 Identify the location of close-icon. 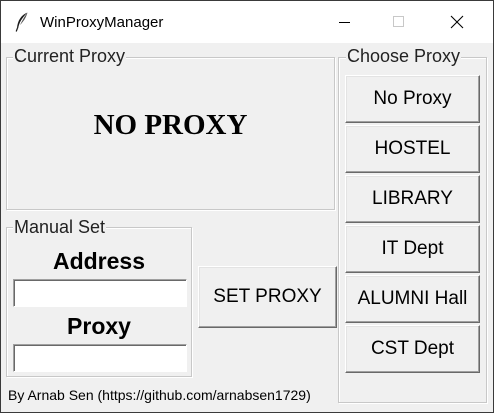
(457, 22).